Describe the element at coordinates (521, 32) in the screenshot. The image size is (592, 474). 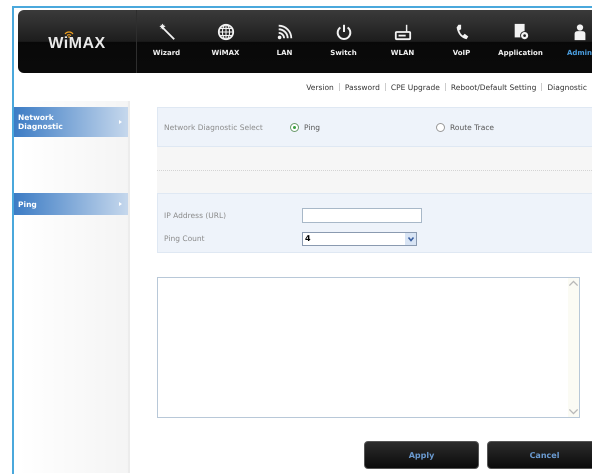
I see `document-gear-icon` at that location.